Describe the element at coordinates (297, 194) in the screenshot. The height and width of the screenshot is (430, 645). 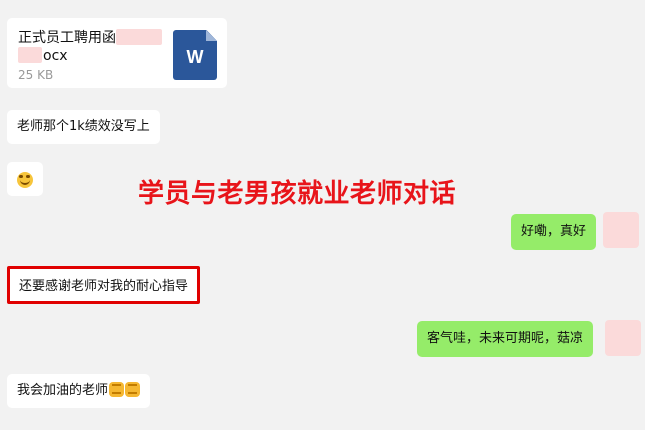
I see `overlay-title: 学员与老男孩就业老师对话` at that location.